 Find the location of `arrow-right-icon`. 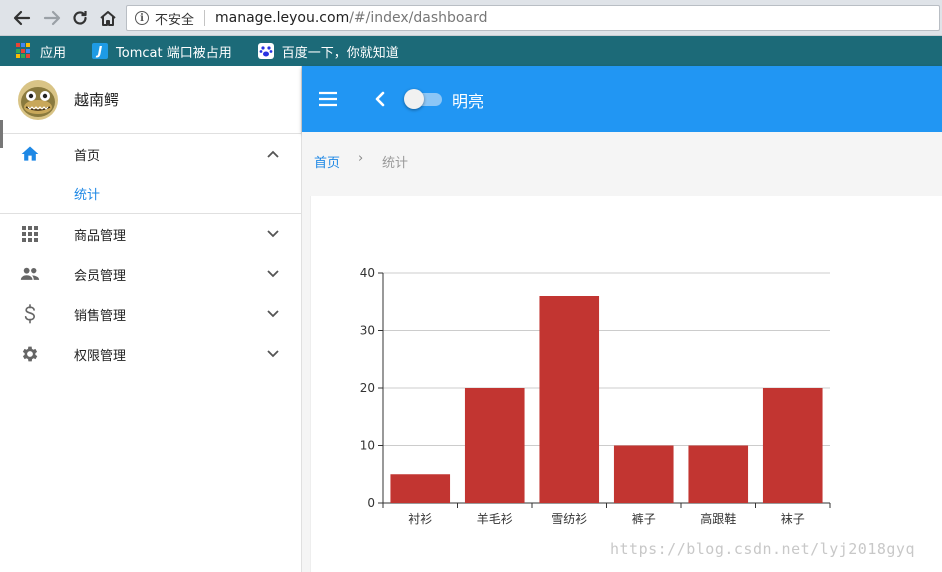

arrow-right-icon is located at coordinates (52, 18).